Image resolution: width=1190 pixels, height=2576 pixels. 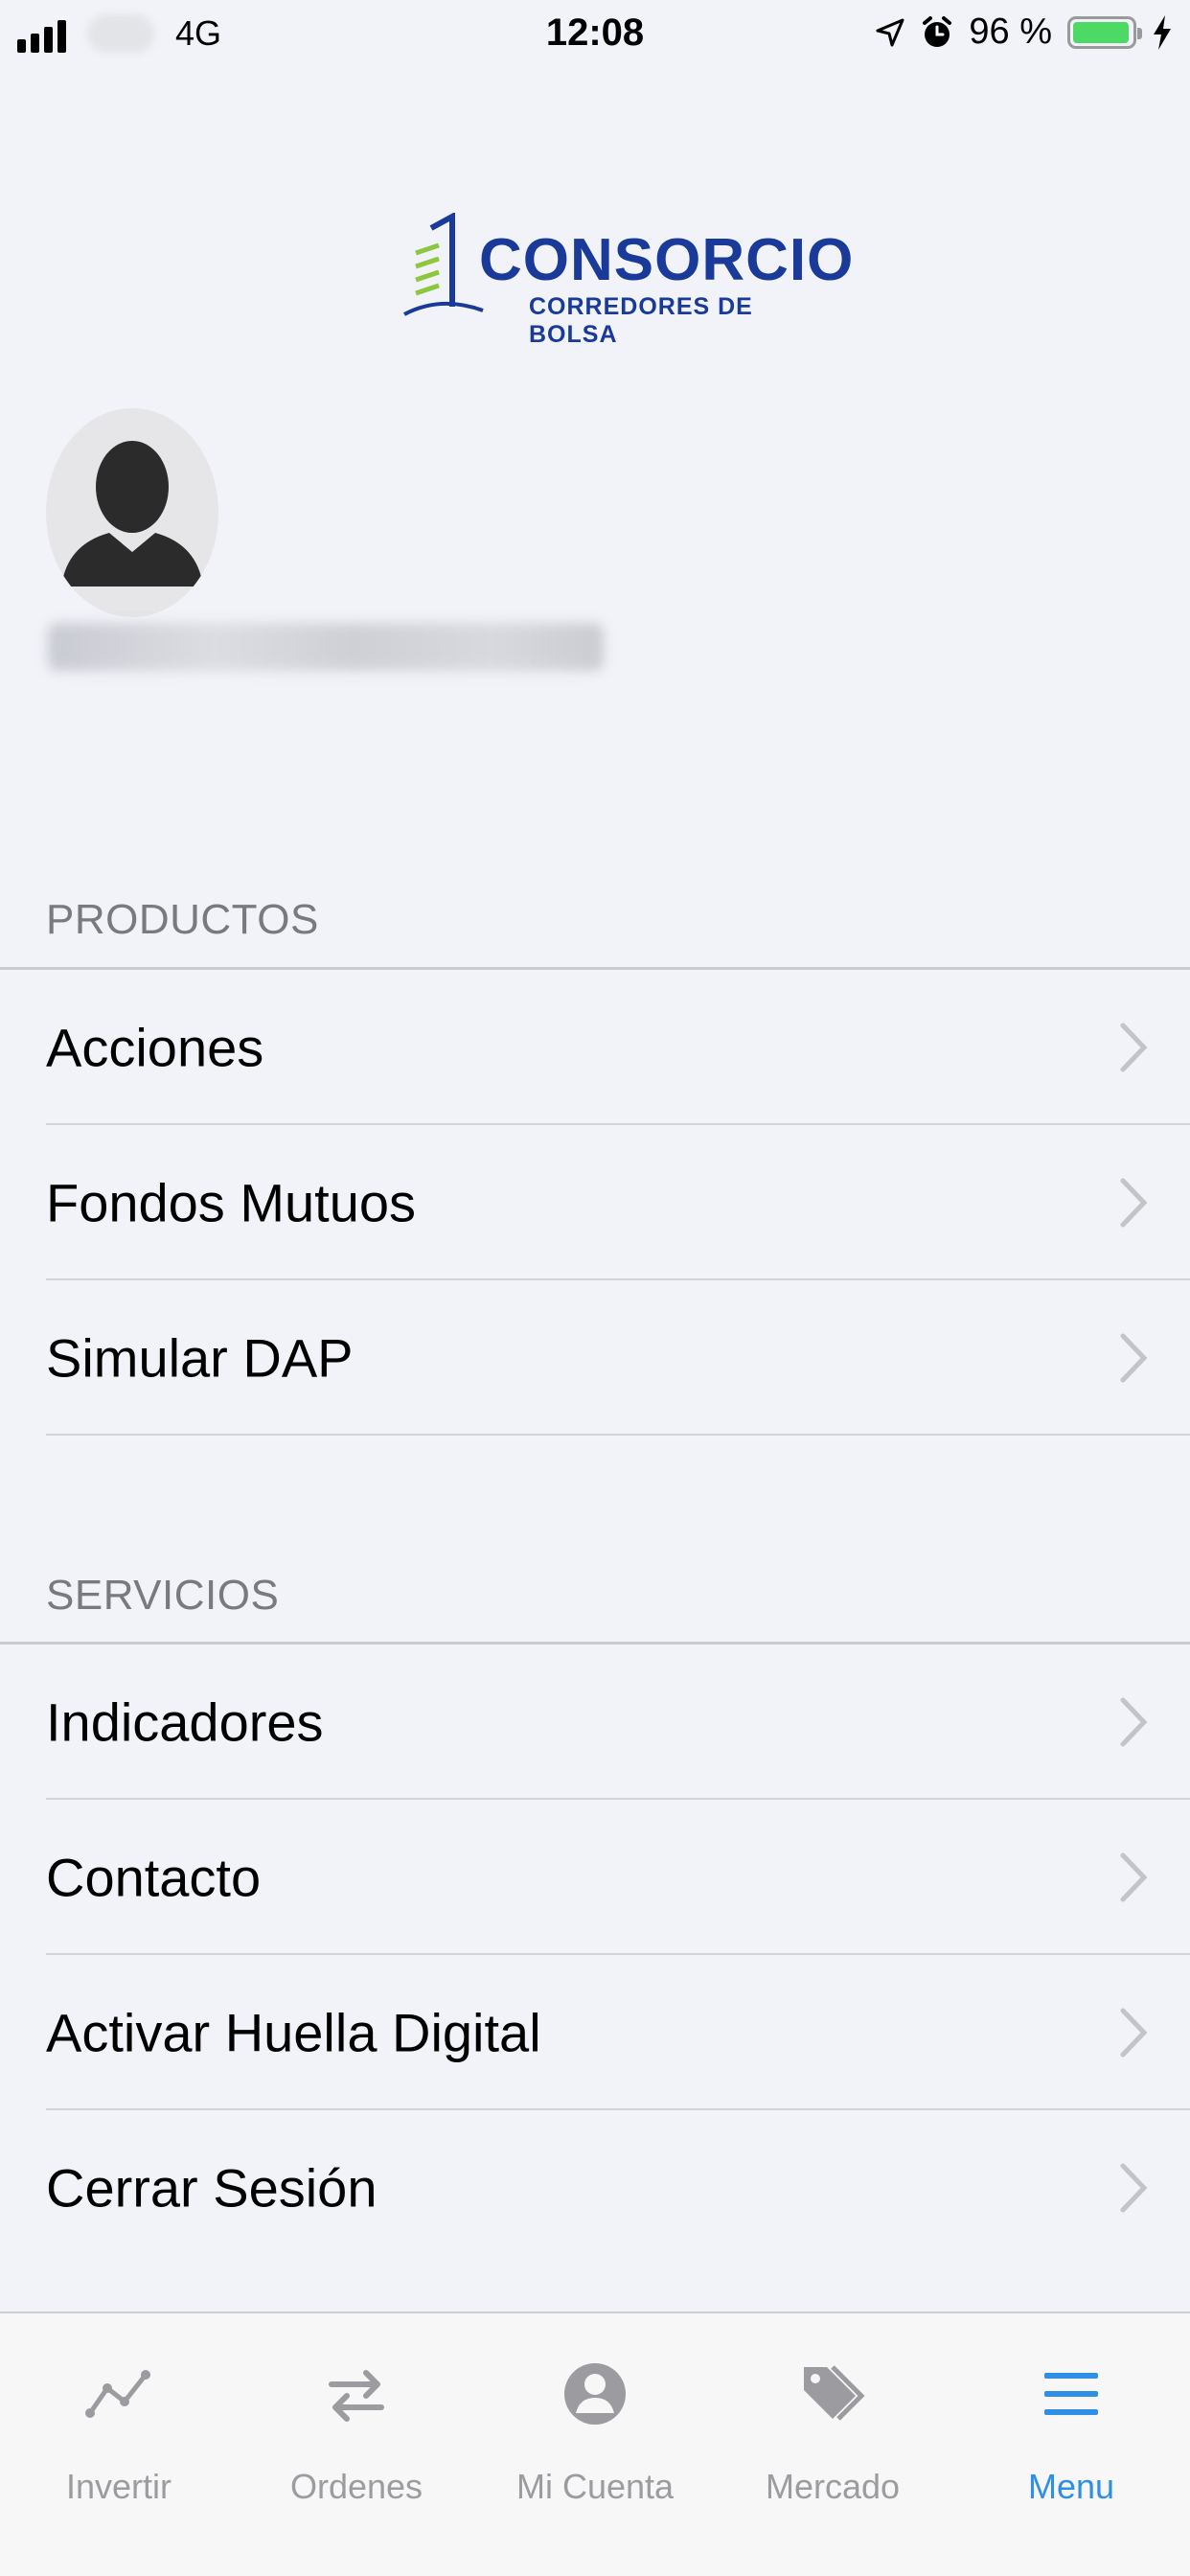 I want to click on user-circle-icon, so click(x=595, y=2394).